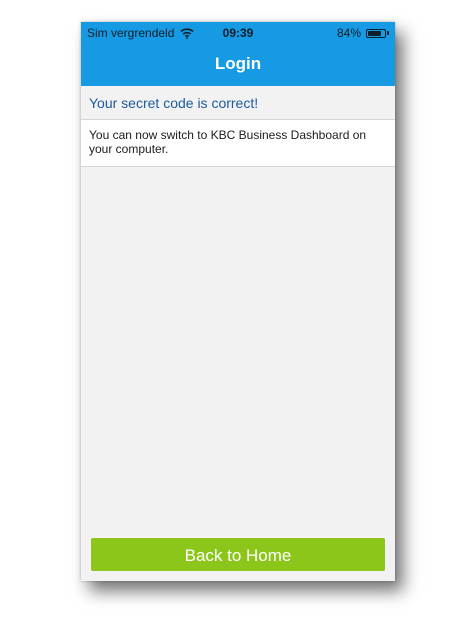 The image size is (461, 628). What do you see at coordinates (388, 33) in the screenshot?
I see `battery-tip` at bounding box center [388, 33].